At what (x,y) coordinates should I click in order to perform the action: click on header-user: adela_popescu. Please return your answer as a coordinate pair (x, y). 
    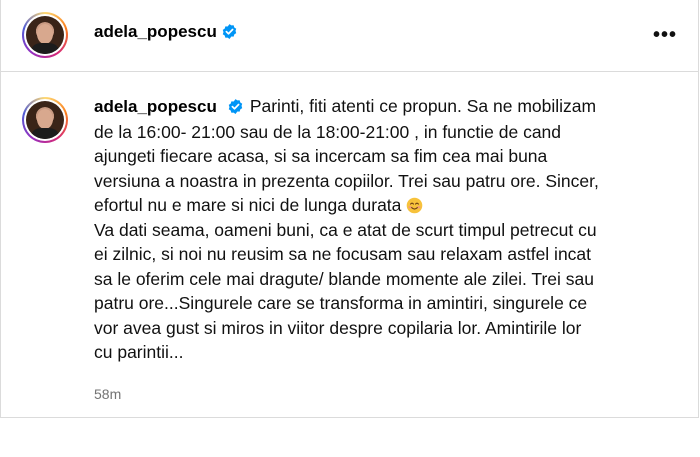
    Looking at the image, I should click on (166, 32).